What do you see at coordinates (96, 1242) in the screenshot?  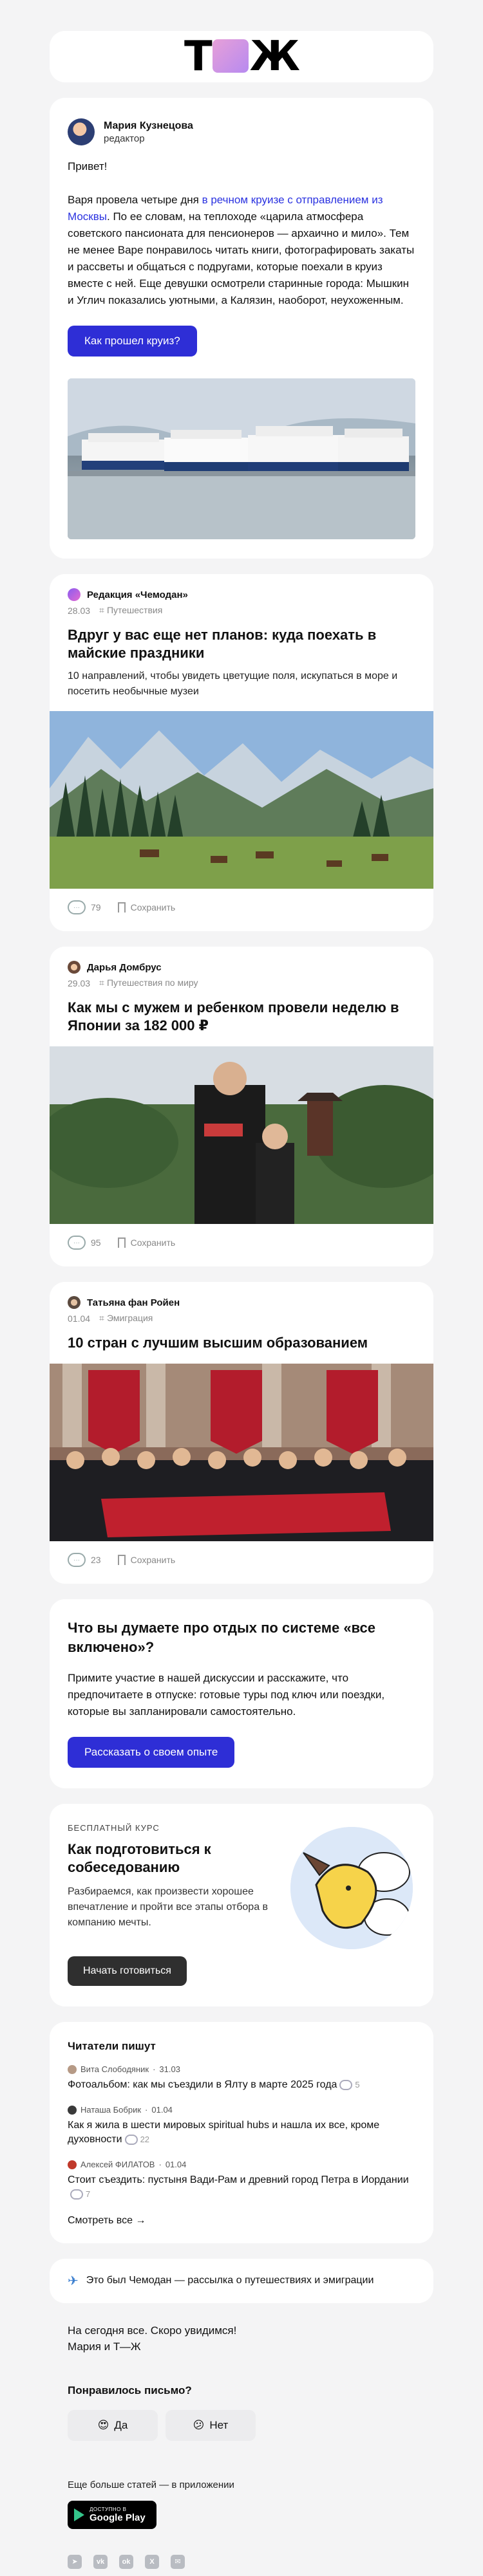 I see `comment-count: 95` at bounding box center [96, 1242].